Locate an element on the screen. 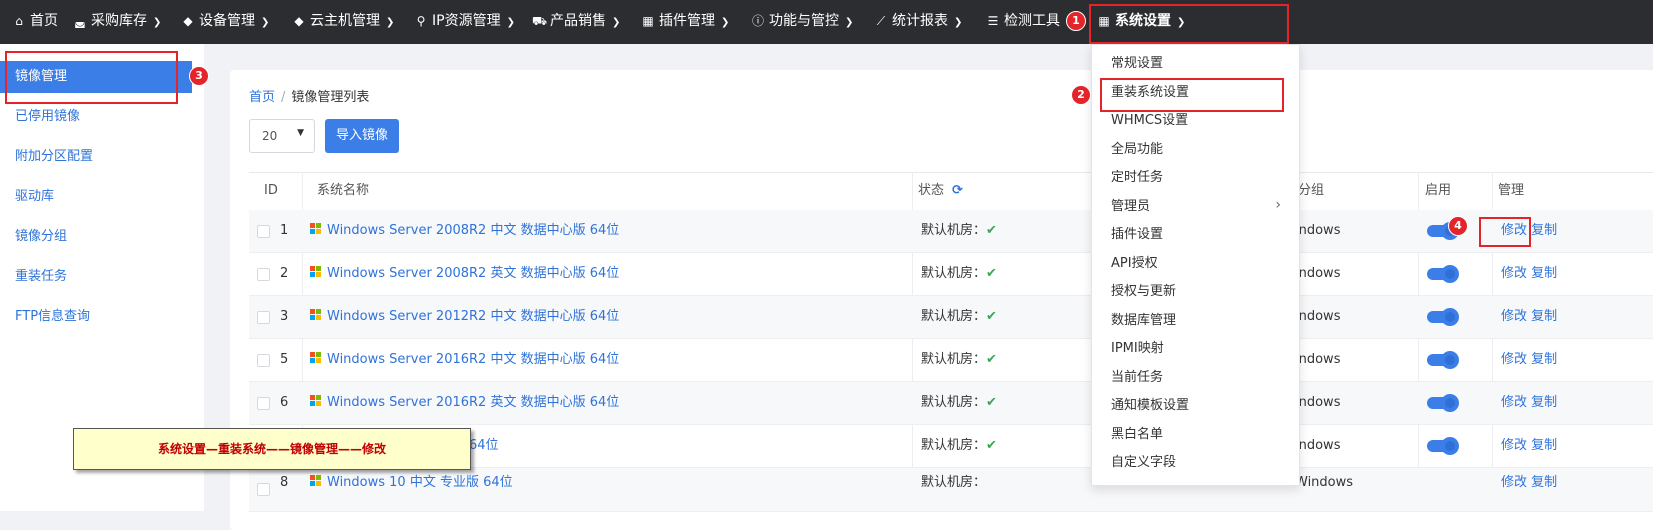 The width and height of the screenshot is (1653, 530). step-badge-1: 1 is located at coordinates (1076, 21).